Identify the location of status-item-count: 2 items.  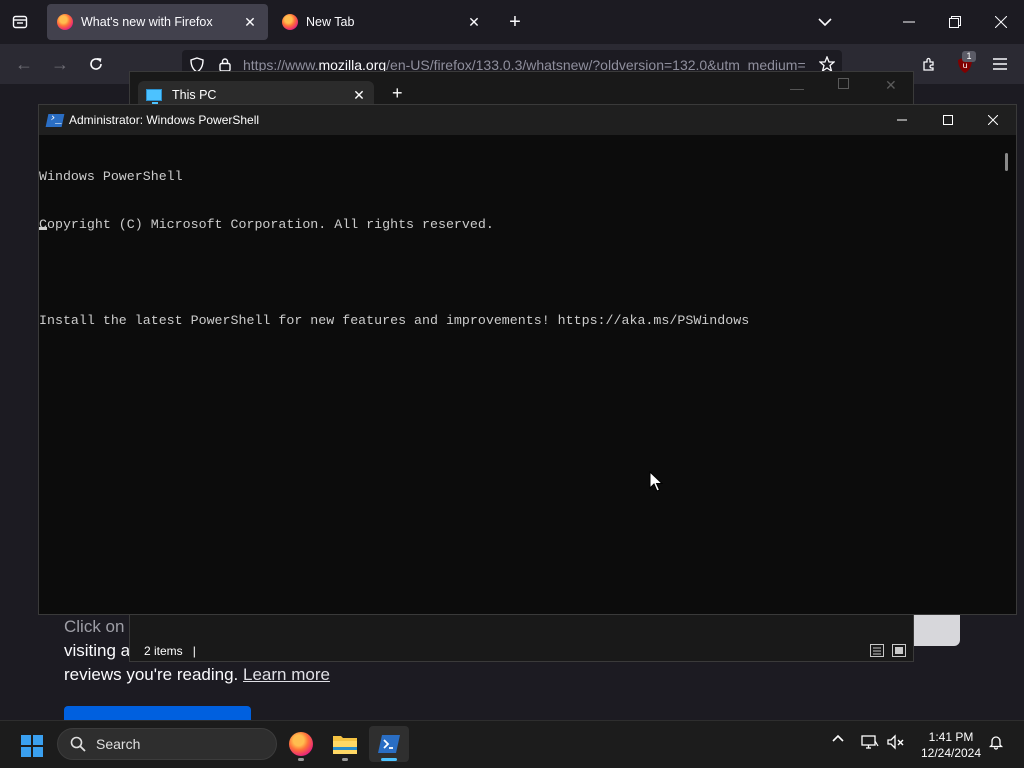
(163, 651).